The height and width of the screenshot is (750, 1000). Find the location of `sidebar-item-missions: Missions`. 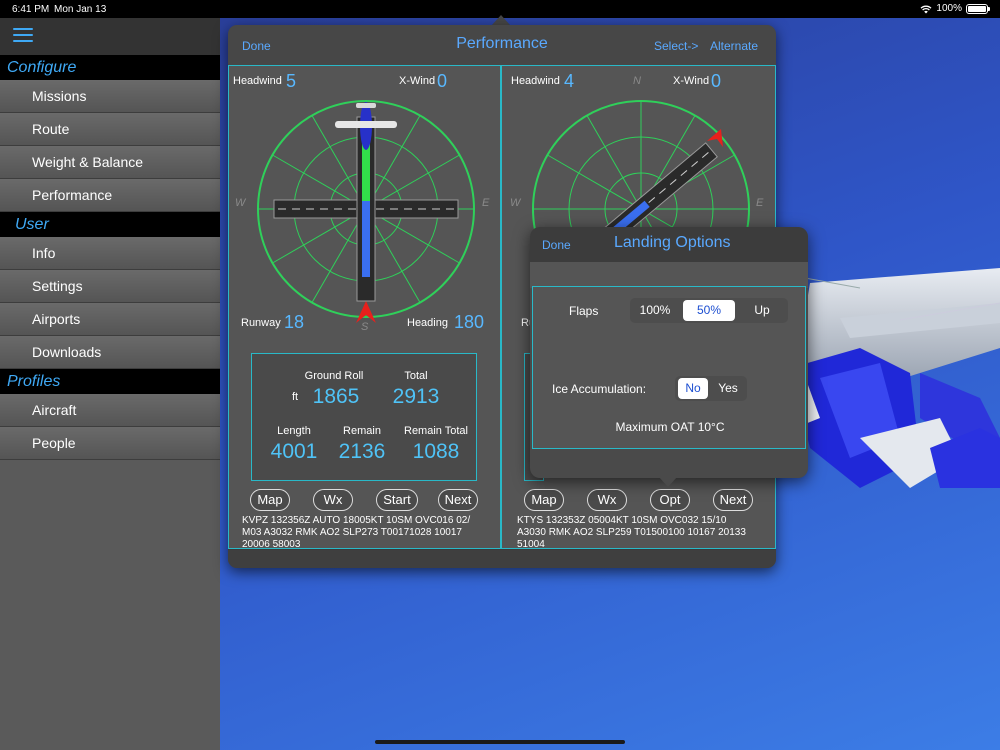

sidebar-item-missions: Missions is located at coordinates (110, 96).